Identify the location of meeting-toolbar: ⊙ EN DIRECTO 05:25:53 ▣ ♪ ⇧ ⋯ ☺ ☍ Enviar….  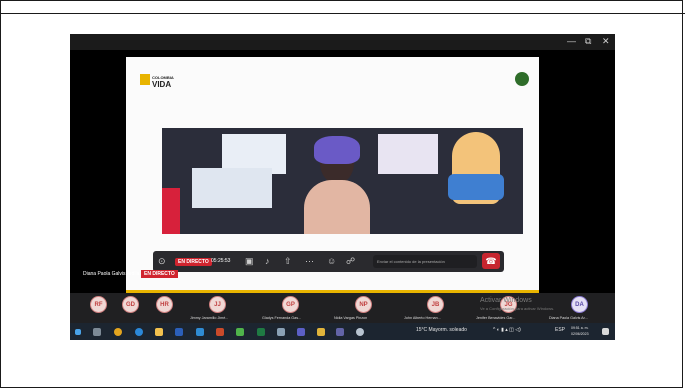
(328, 261).